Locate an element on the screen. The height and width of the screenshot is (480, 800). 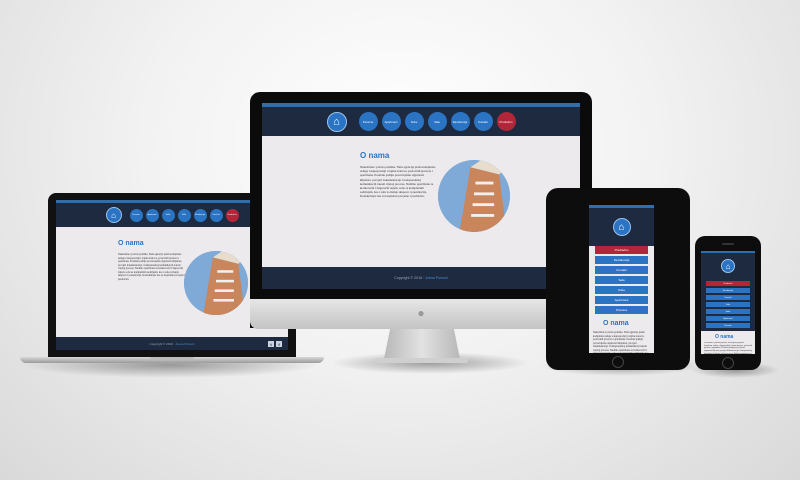
facebook-icon: f is located at coordinates (279, 344).